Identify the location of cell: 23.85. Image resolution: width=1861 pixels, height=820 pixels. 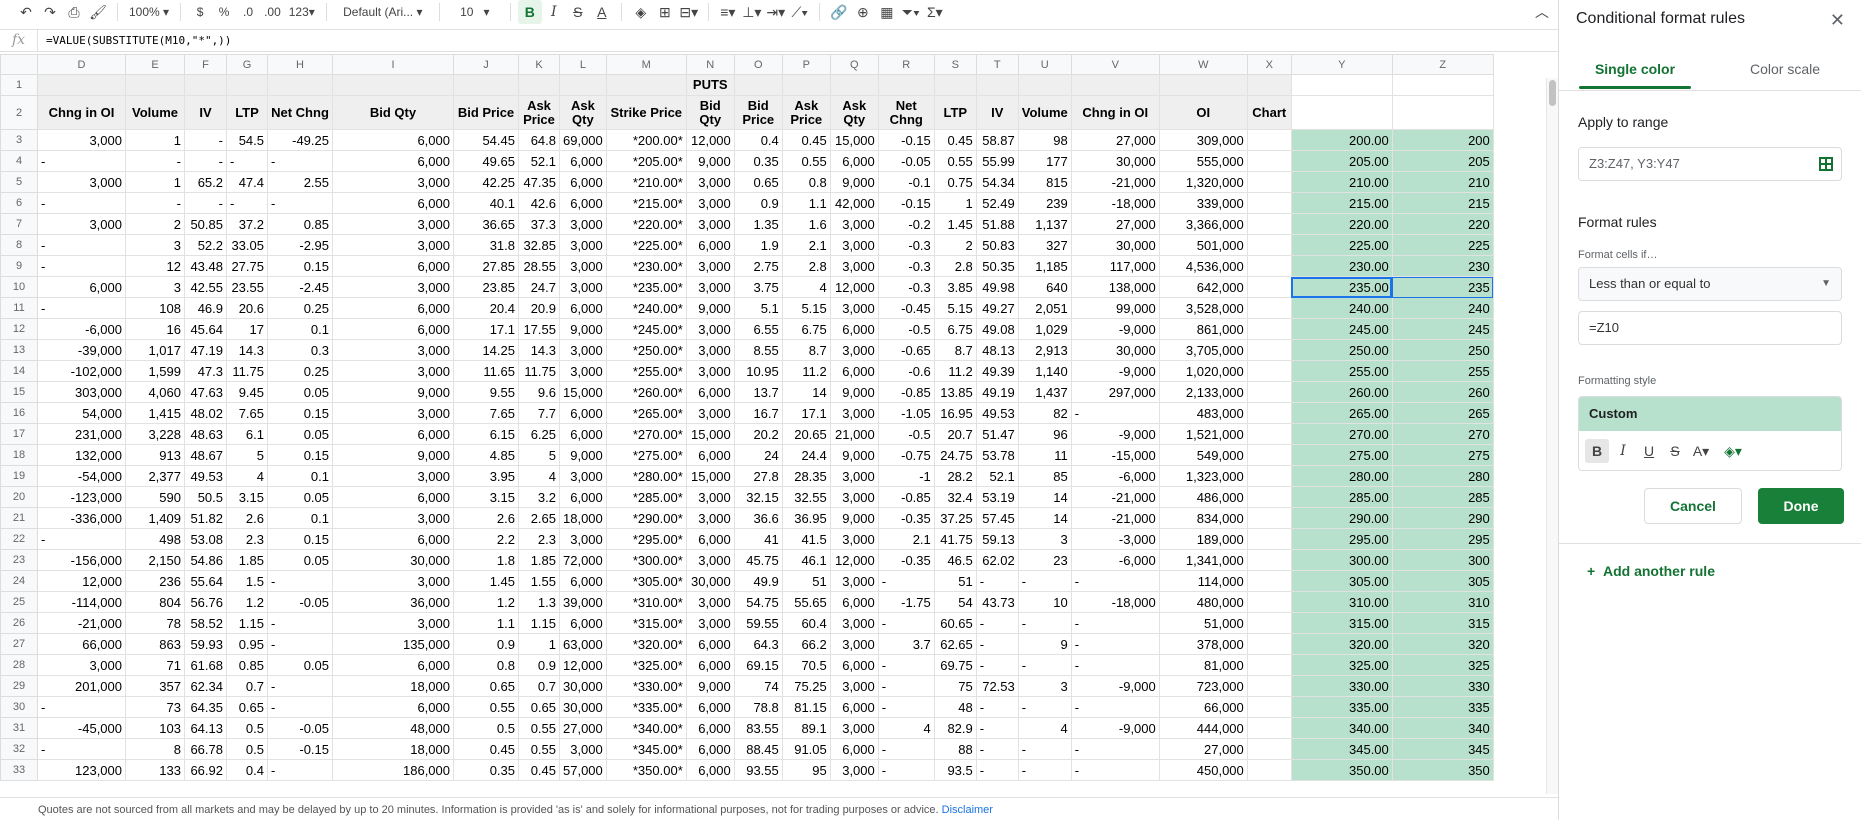
(486, 287).